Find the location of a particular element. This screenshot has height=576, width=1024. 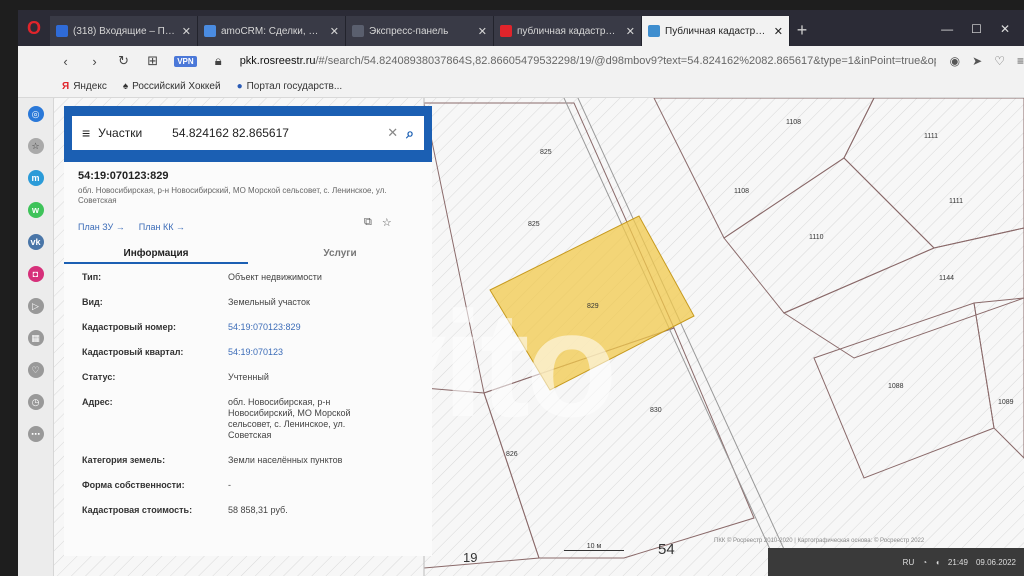

search-category-select: Участки is located at coordinates (131, 133).